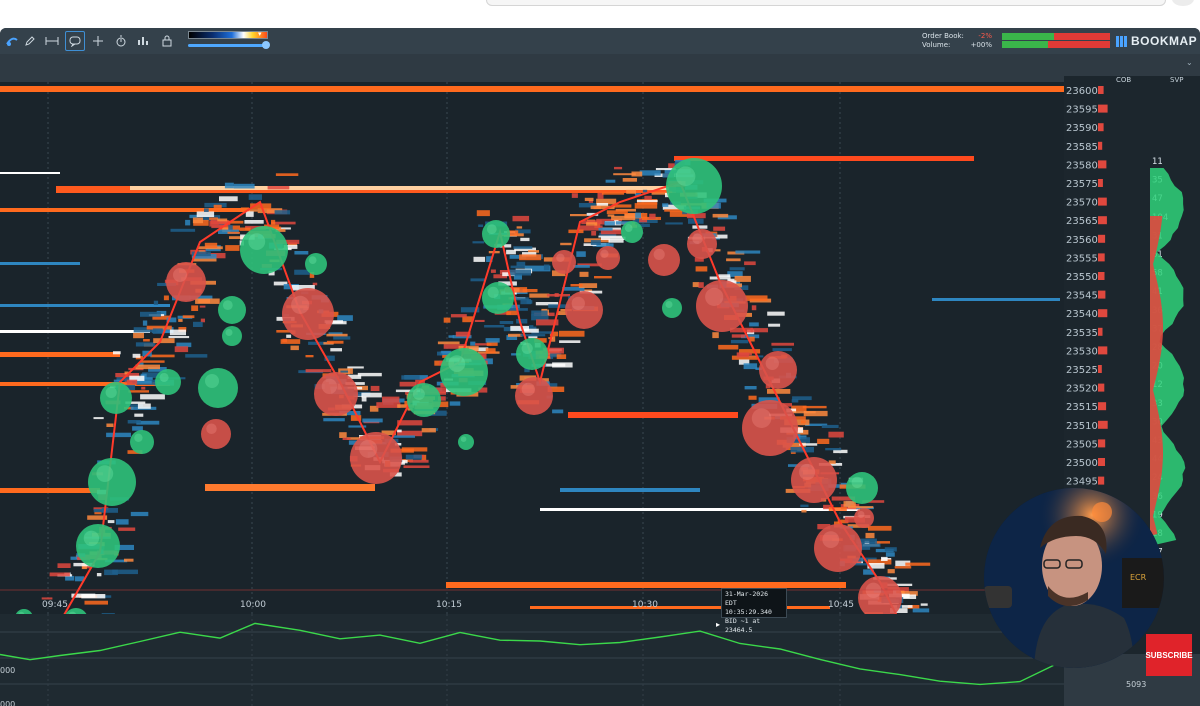  I want to click on price-ladder-label: 23560, so click(1082, 240).